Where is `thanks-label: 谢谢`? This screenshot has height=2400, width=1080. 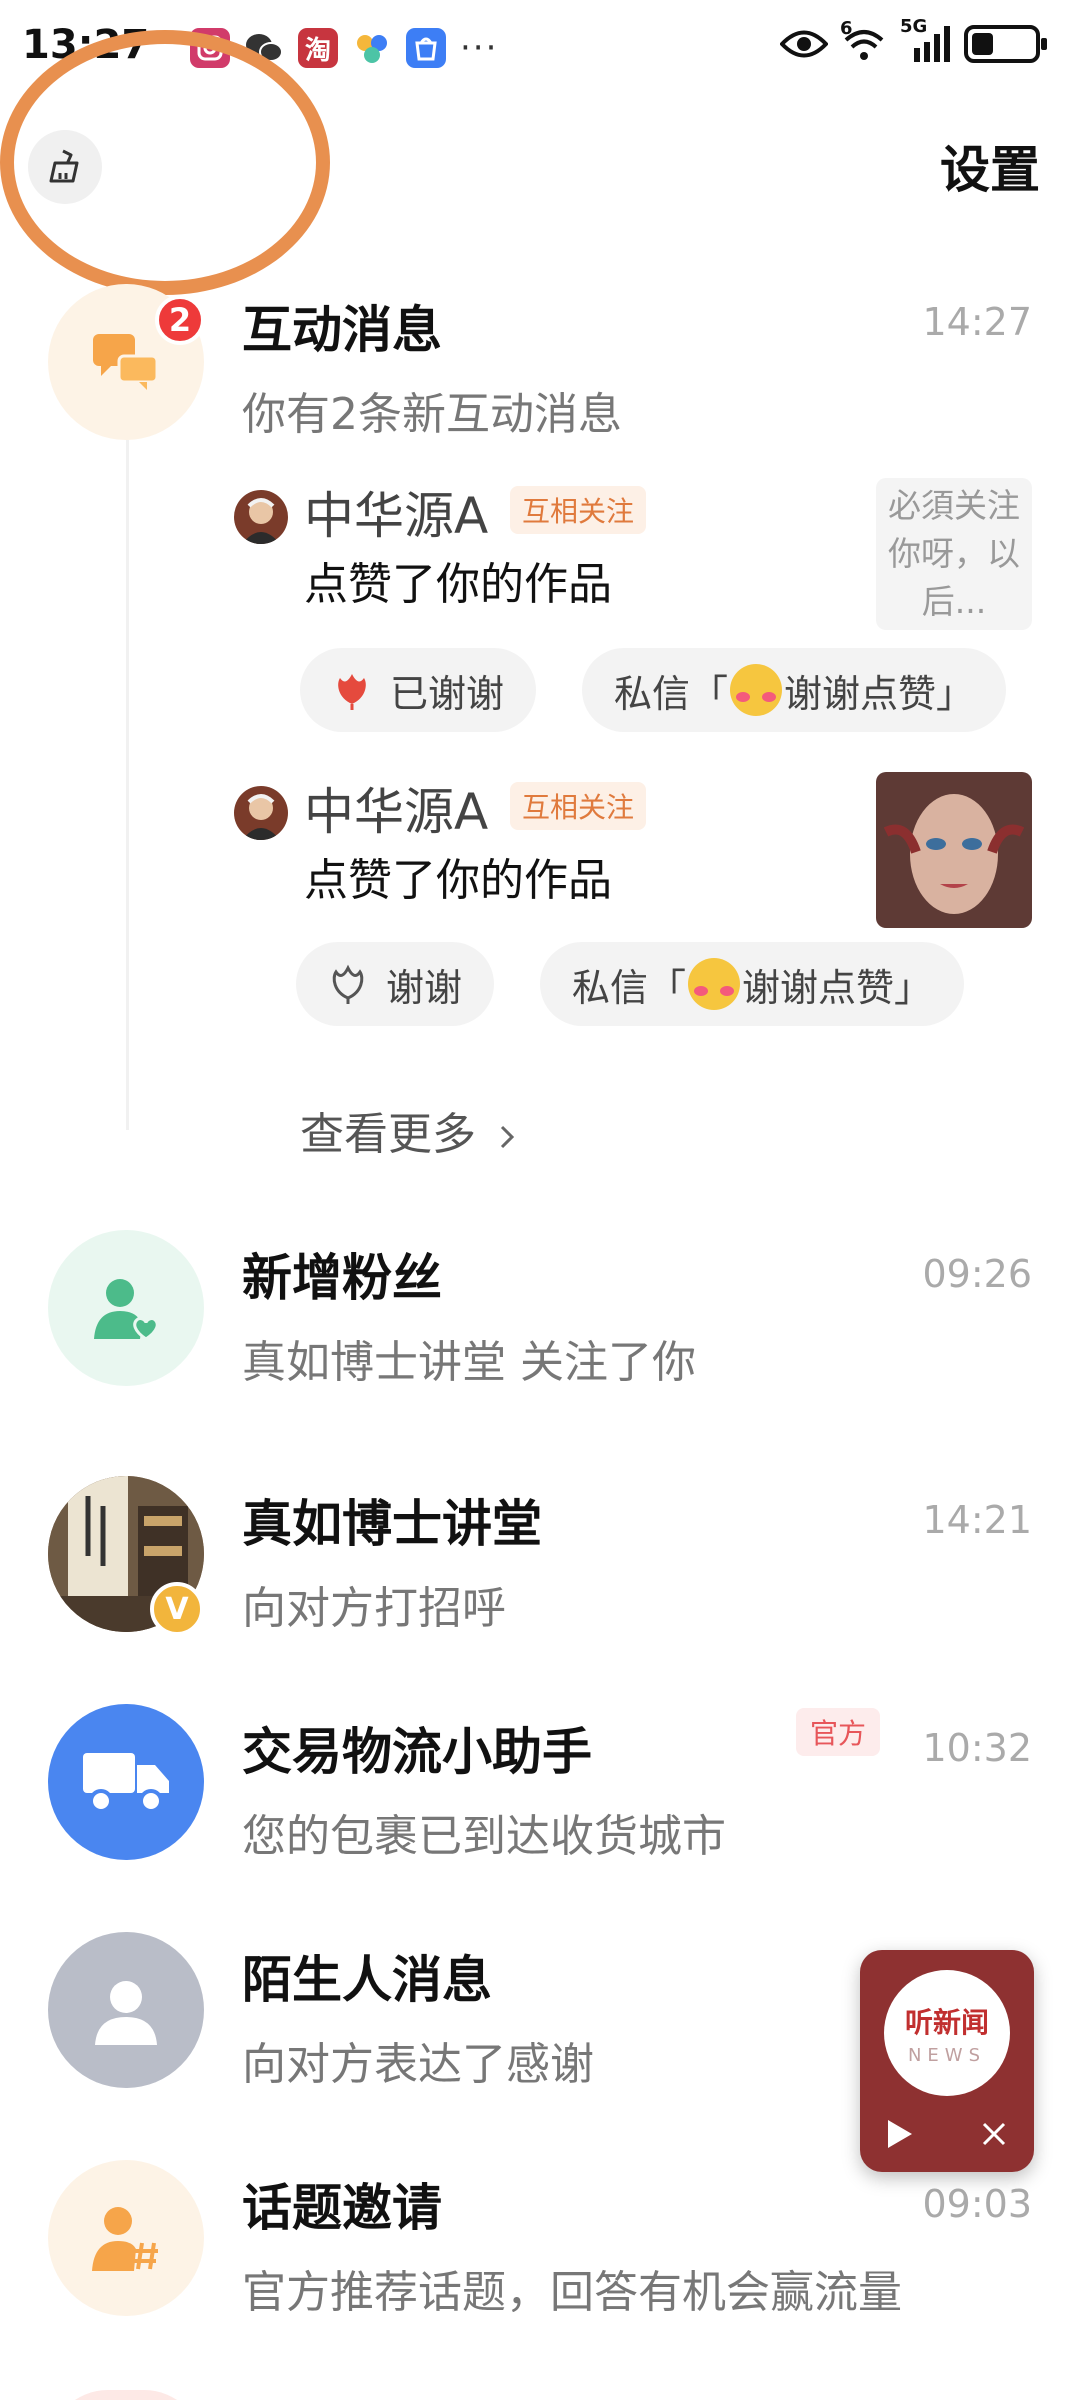 thanks-label: 谢谢 is located at coordinates (424, 987).